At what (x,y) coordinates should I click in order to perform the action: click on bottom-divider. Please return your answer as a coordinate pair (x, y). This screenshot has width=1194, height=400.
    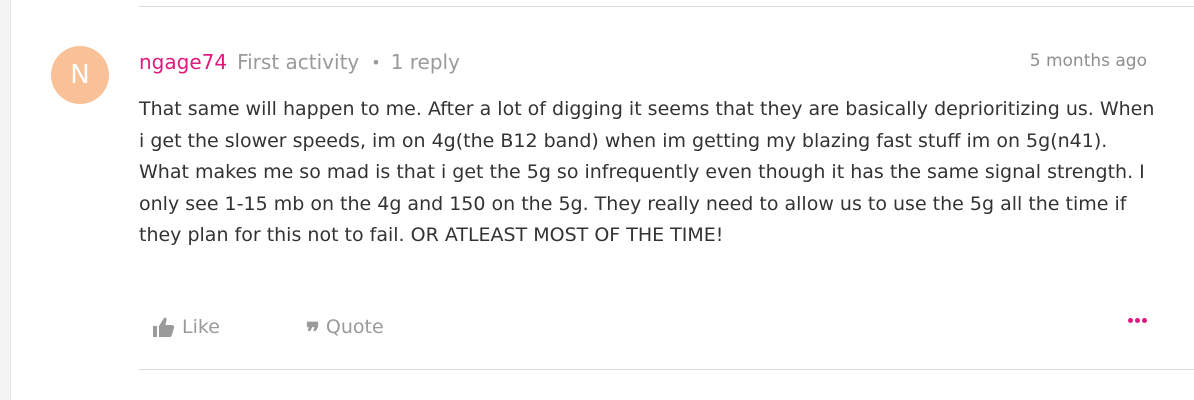
    Looking at the image, I should click on (666, 369).